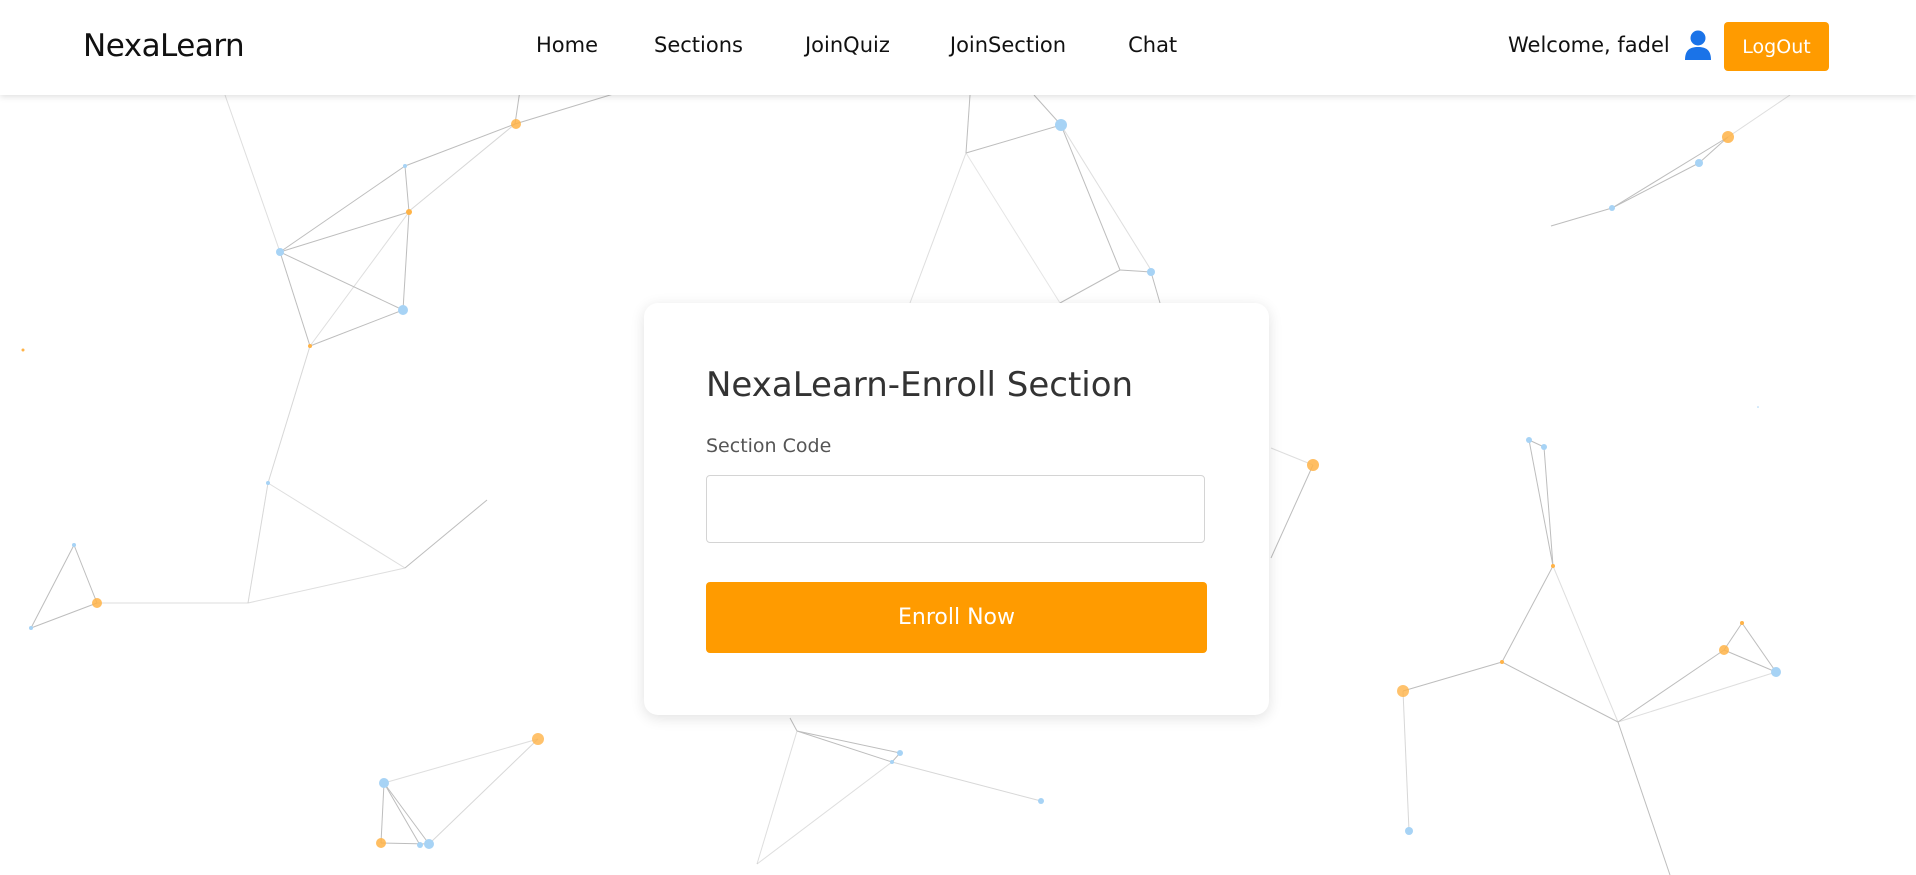 This screenshot has height=875, width=1916. I want to click on section-code-input, so click(955, 509).